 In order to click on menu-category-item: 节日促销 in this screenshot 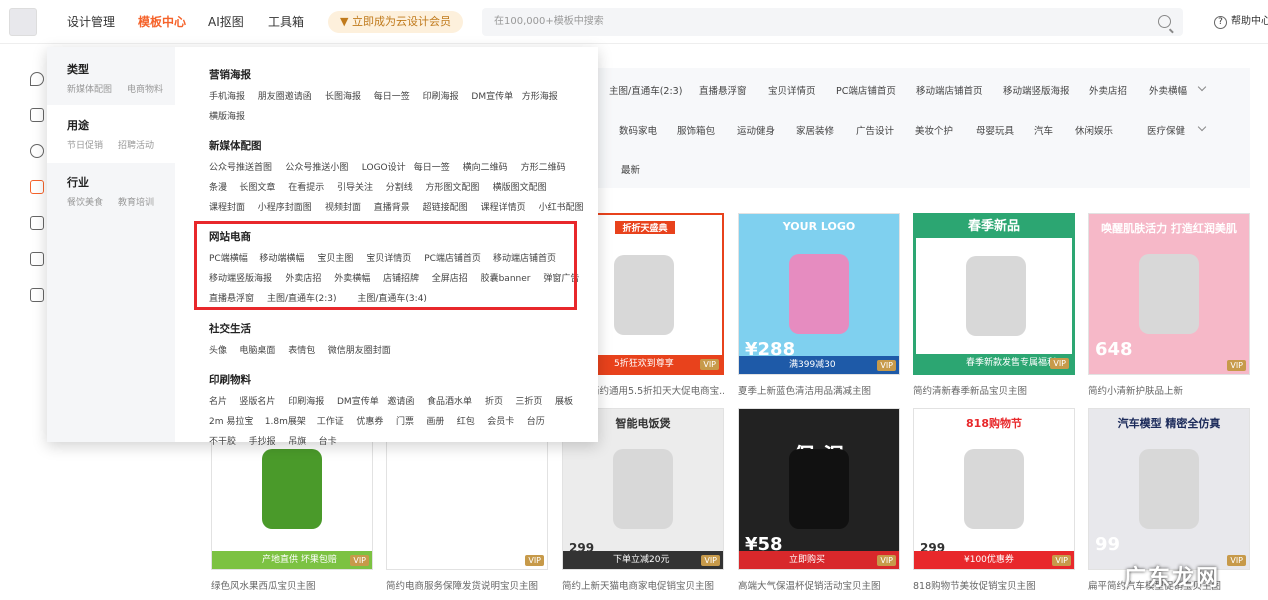, I will do `click(85, 144)`.